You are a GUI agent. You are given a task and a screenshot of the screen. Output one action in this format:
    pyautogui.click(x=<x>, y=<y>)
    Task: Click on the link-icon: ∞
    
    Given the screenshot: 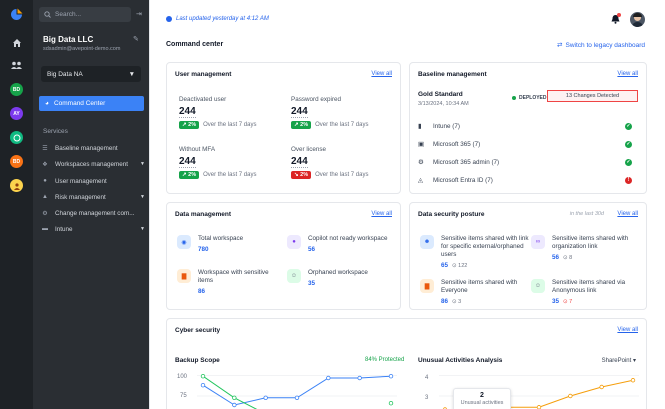 What is the action you would take?
    pyautogui.click(x=538, y=242)
    